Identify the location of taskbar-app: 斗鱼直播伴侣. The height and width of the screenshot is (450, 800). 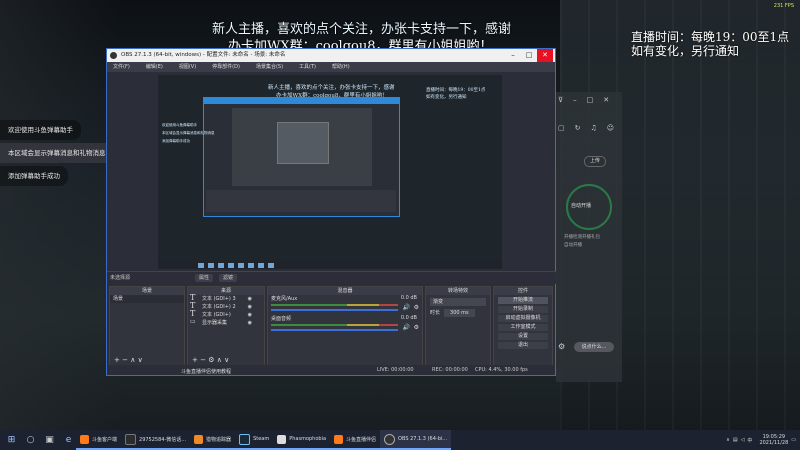
(355, 440).